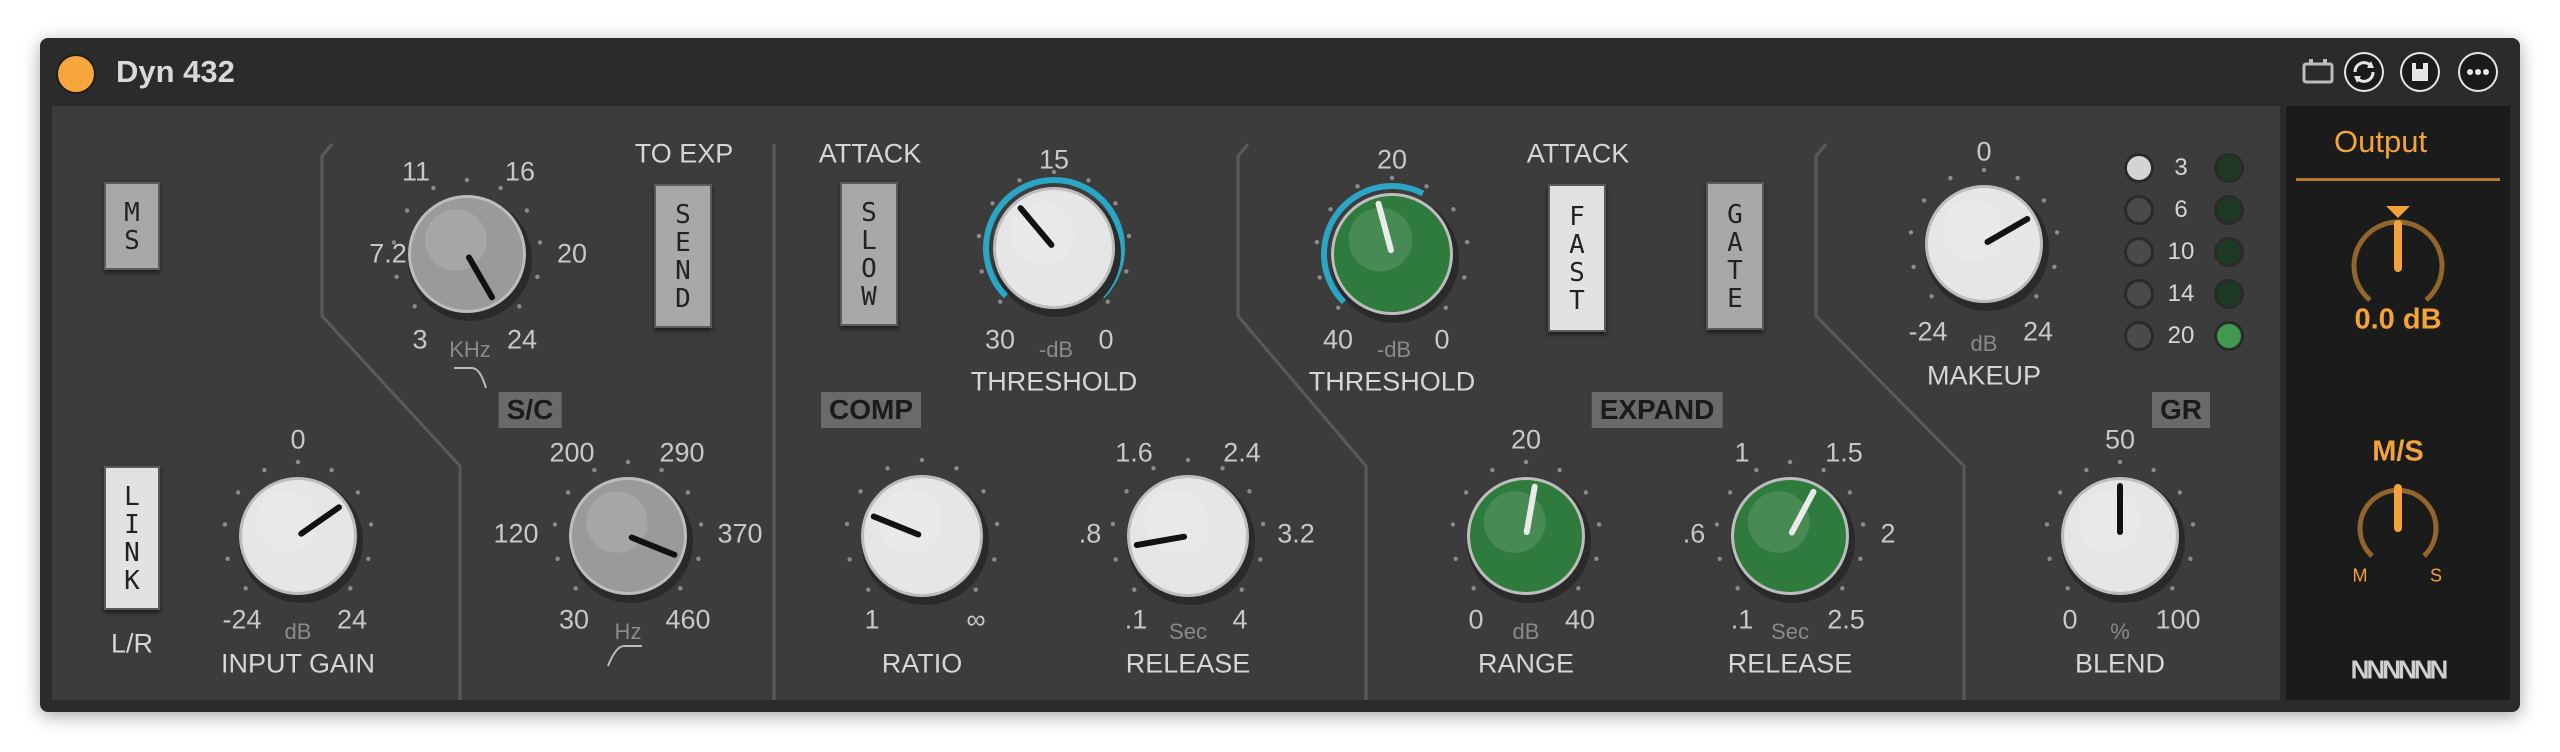 Image resolution: width=2560 pixels, height=752 pixels. I want to click on blend-label: BLEND, so click(2120, 663).